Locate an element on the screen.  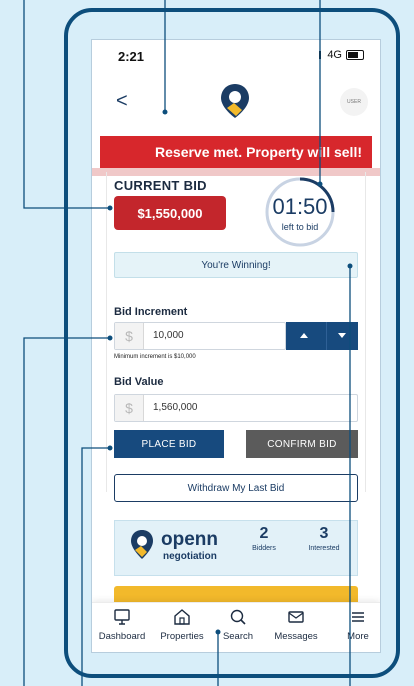
current-bid-label: CURRENT BID is located at coordinates (160, 185).